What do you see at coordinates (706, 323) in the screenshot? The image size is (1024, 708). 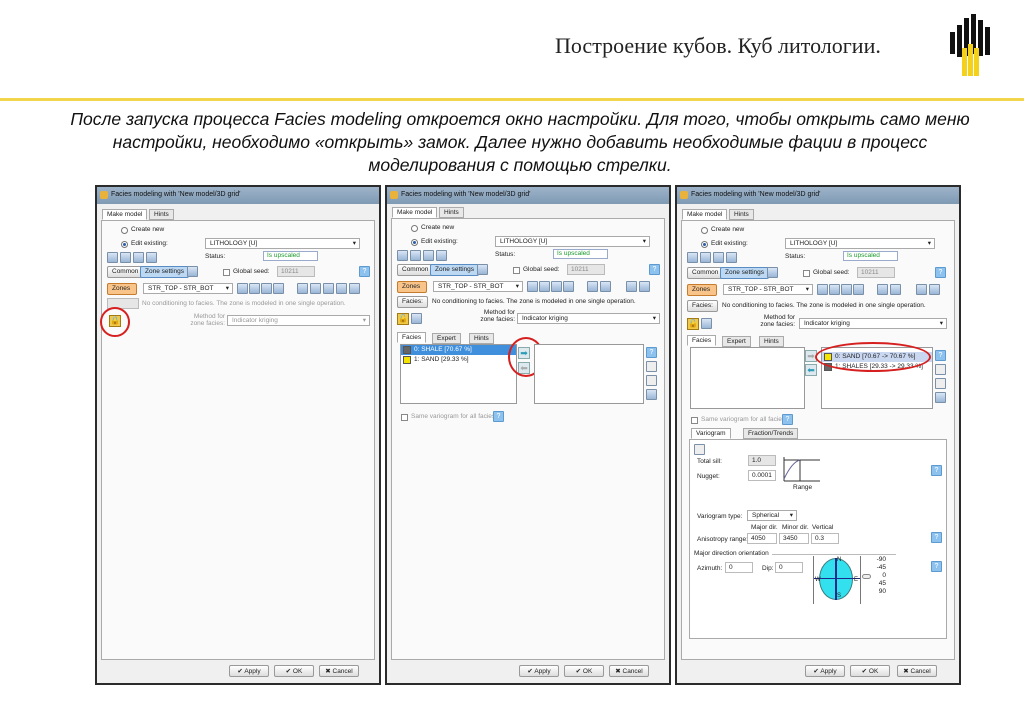 I see `chart-icon` at bounding box center [706, 323].